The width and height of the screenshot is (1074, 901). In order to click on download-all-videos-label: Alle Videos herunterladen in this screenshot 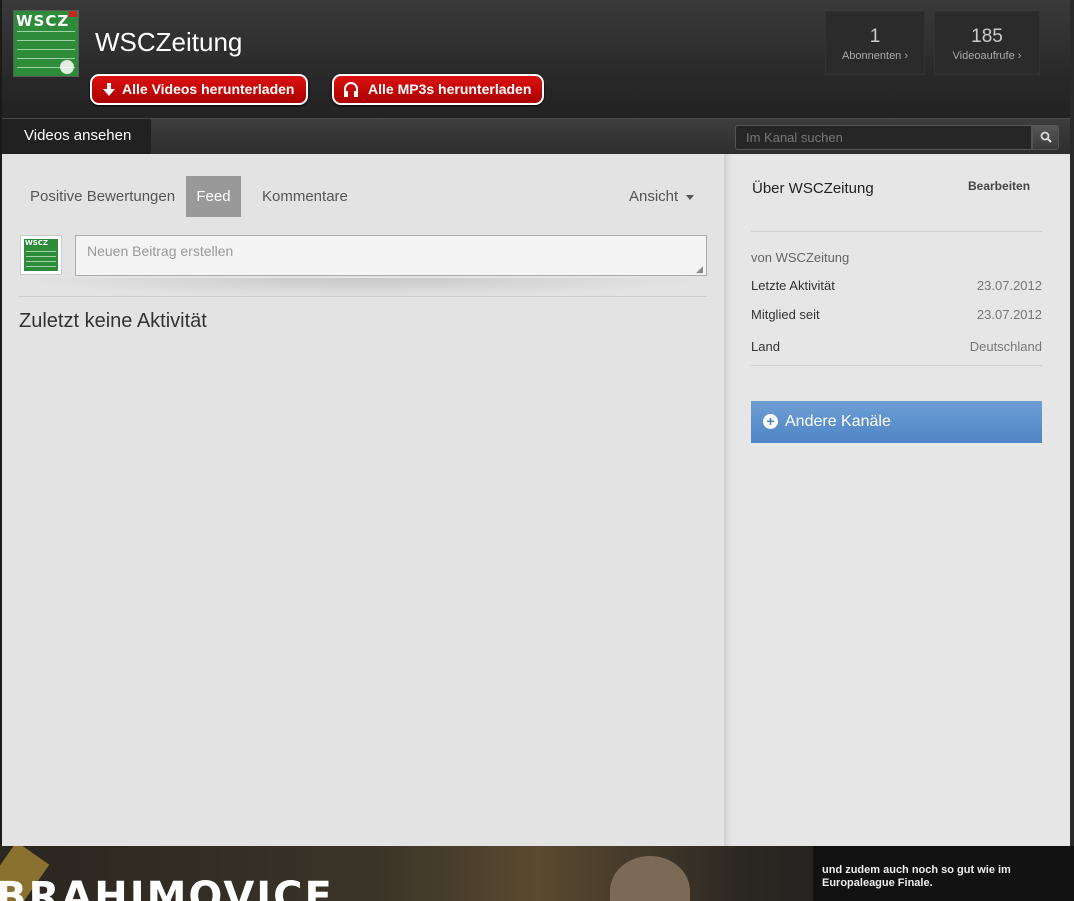, I will do `click(208, 89)`.